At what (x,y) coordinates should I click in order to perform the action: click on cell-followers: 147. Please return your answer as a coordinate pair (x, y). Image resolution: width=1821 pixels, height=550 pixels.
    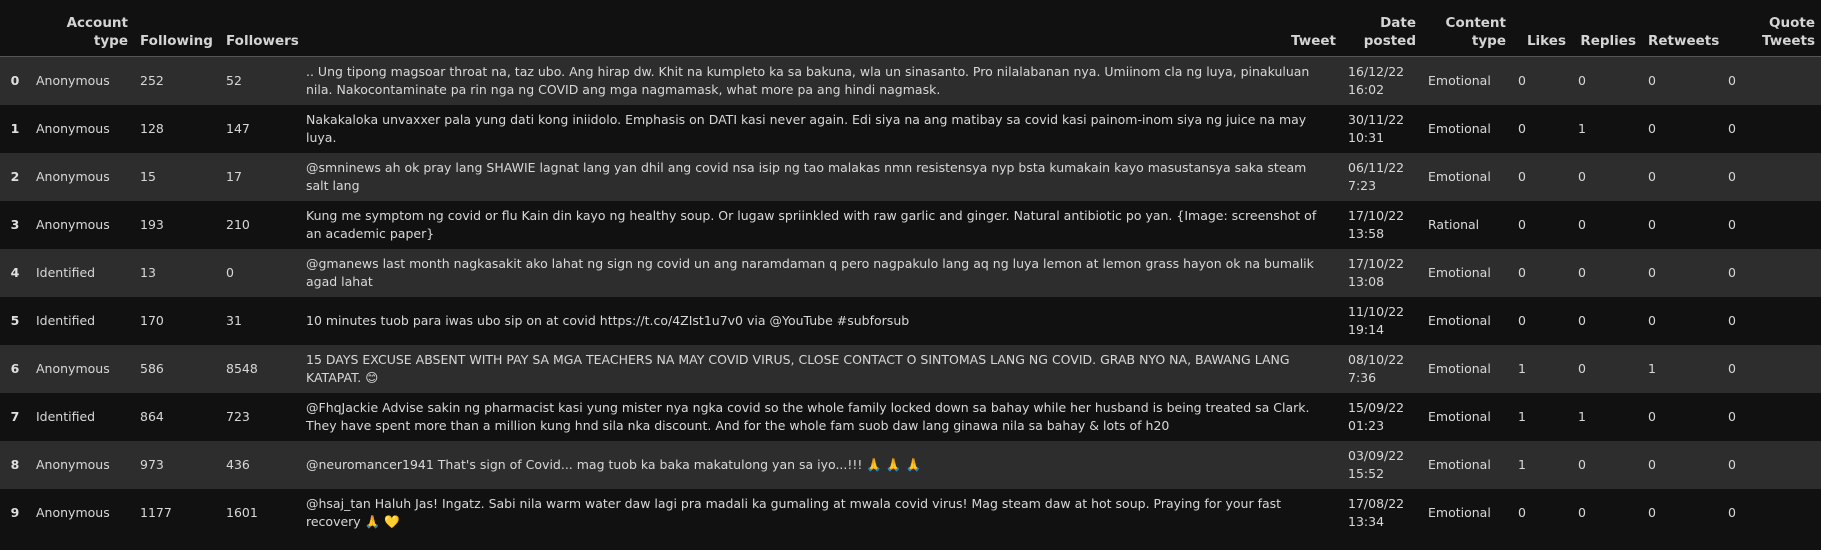
    Looking at the image, I should click on (260, 129).